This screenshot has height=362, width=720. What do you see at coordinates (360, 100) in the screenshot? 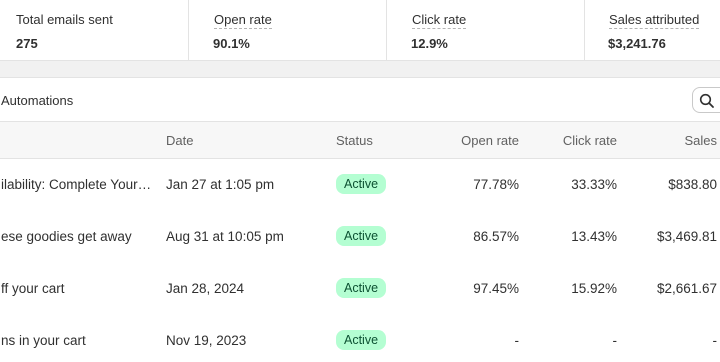
I see `tab-bar: Automations` at bounding box center [360, 100].